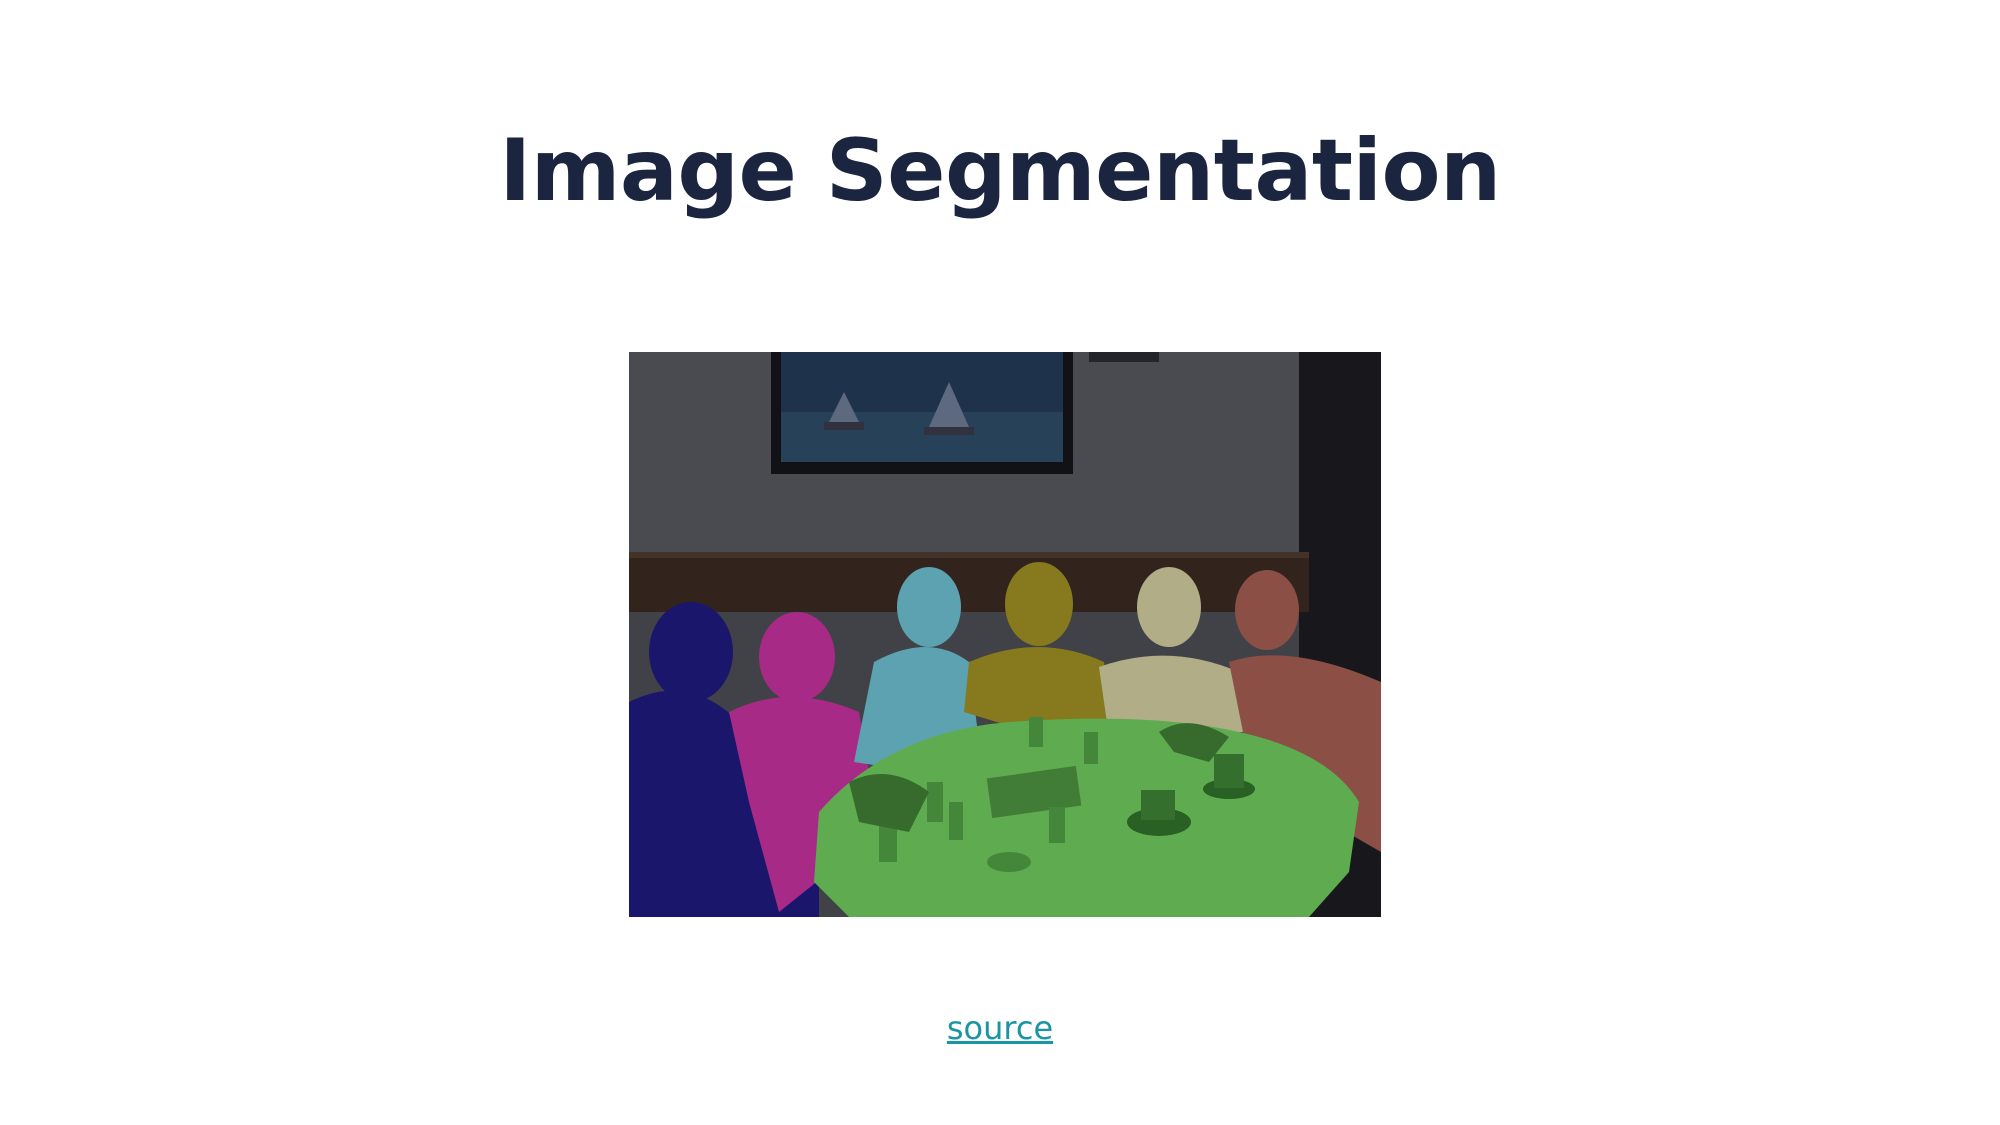  Describe the element at coordinates (1000, 1028) in the screenshot. I see `source-link: source` at that location.